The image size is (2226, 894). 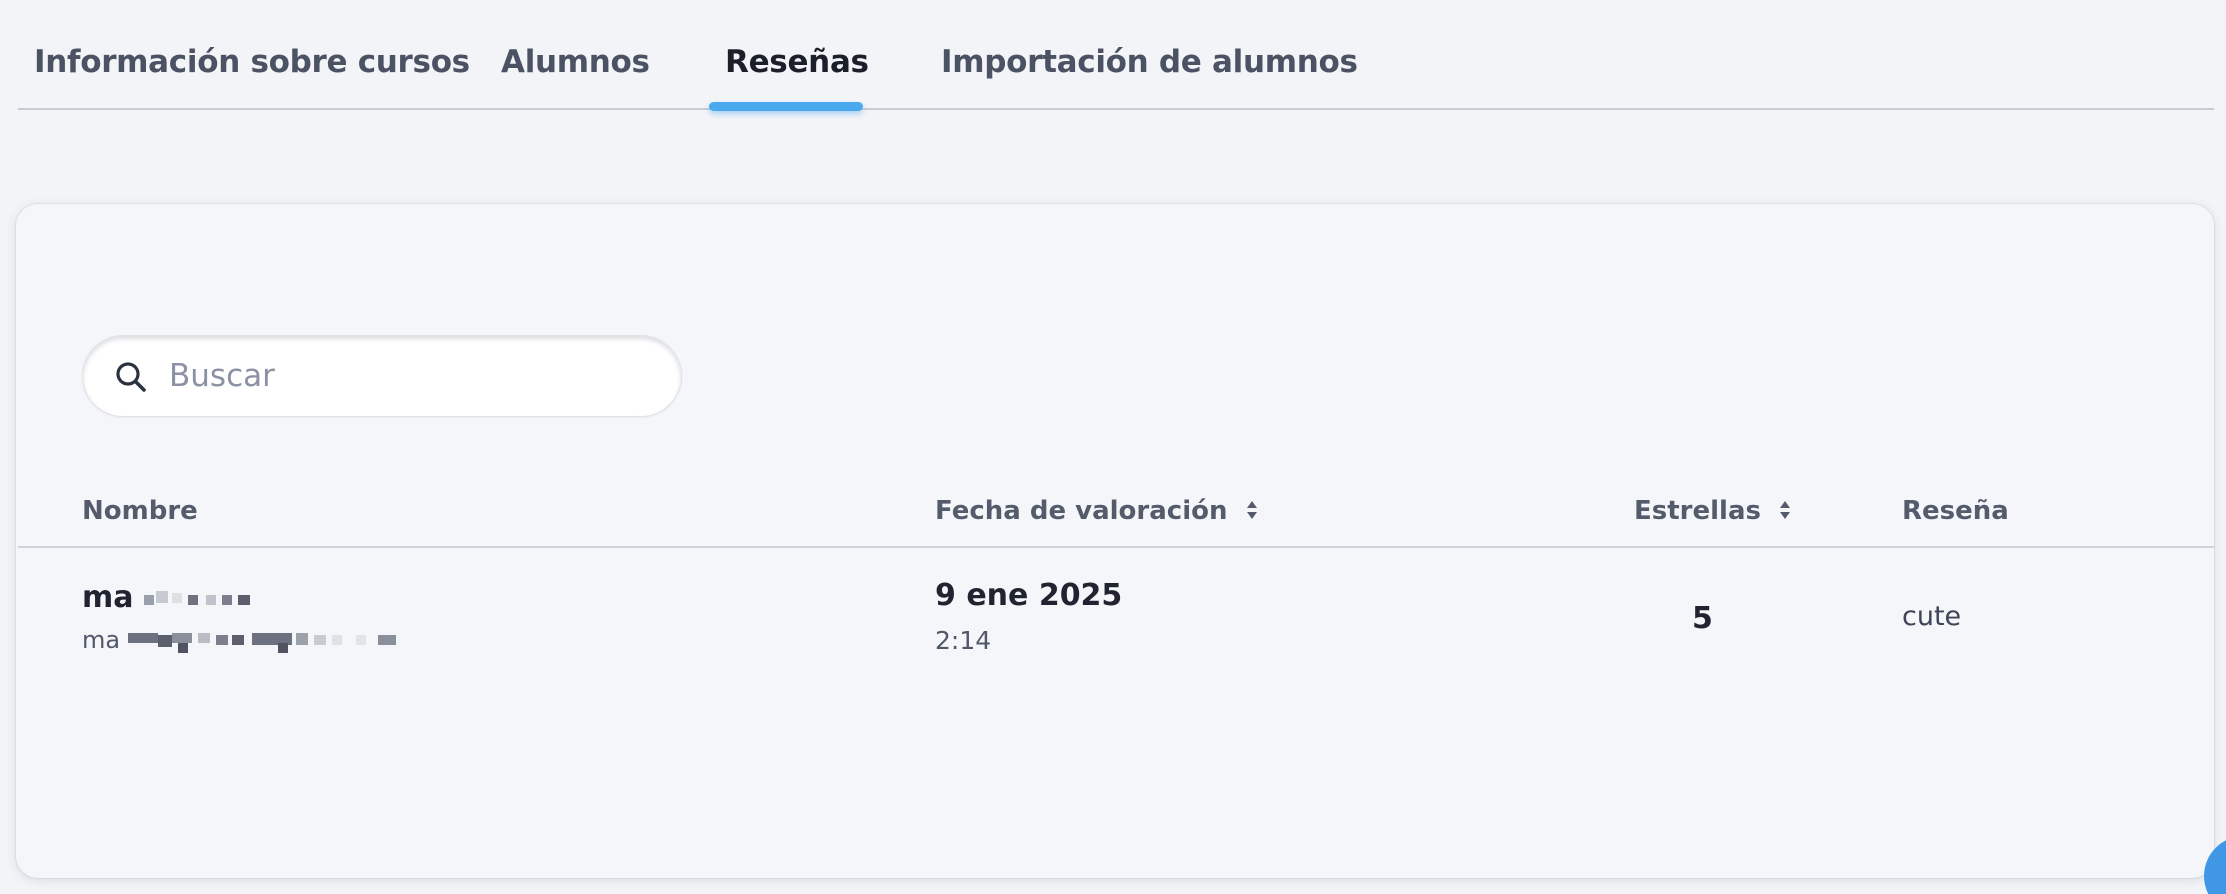 I want to click on column-header-review: Reseña, so click(x=1955, y=511).